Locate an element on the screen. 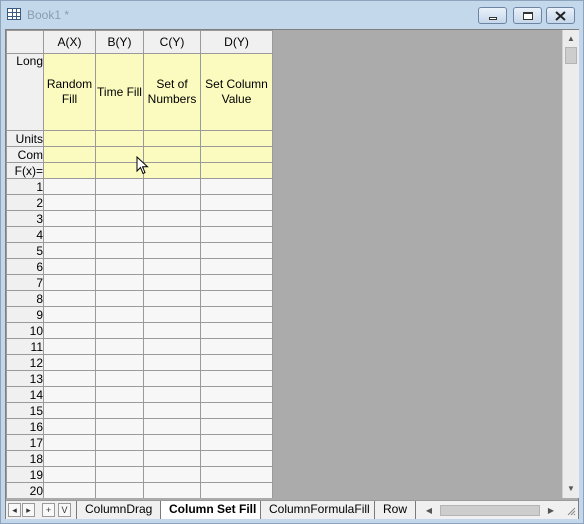 The image size is (584, 524). long-name-c: Set of Numbers is located at coordinates (172, 92).